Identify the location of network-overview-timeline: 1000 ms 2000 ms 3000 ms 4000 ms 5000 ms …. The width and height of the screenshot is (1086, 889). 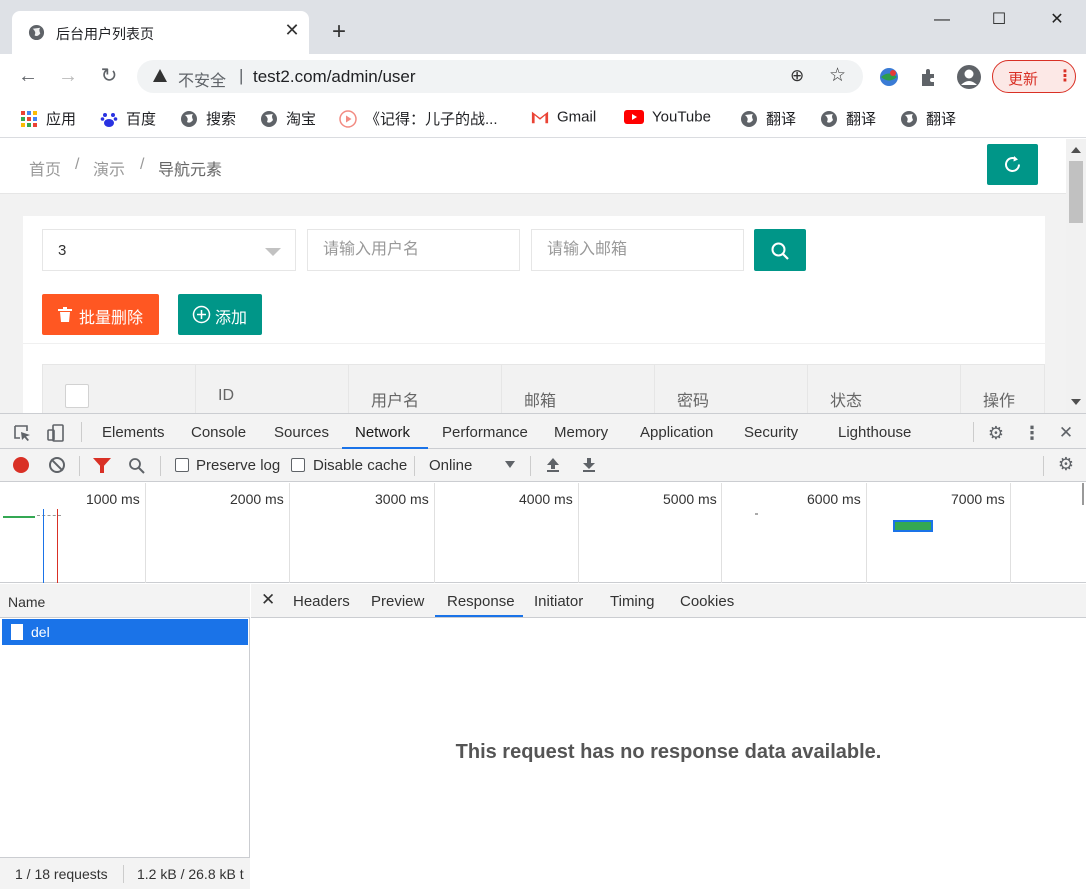
(543, 533).